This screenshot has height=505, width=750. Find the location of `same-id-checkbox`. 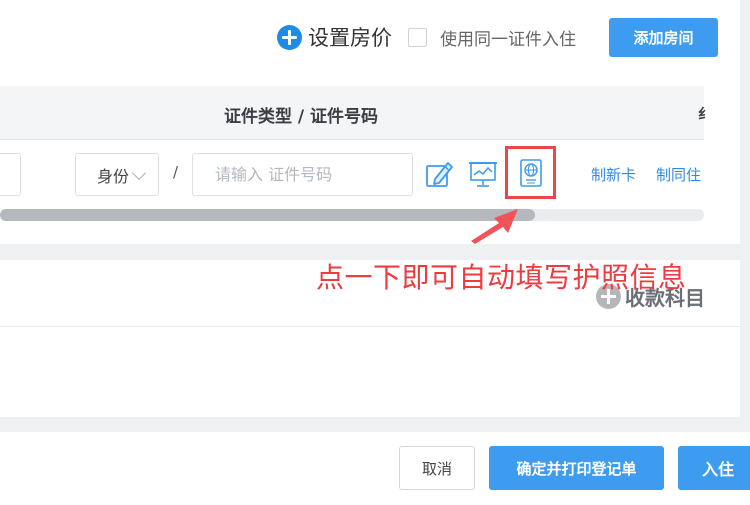

same-id-checkbox is located at coordinates (417, 37).